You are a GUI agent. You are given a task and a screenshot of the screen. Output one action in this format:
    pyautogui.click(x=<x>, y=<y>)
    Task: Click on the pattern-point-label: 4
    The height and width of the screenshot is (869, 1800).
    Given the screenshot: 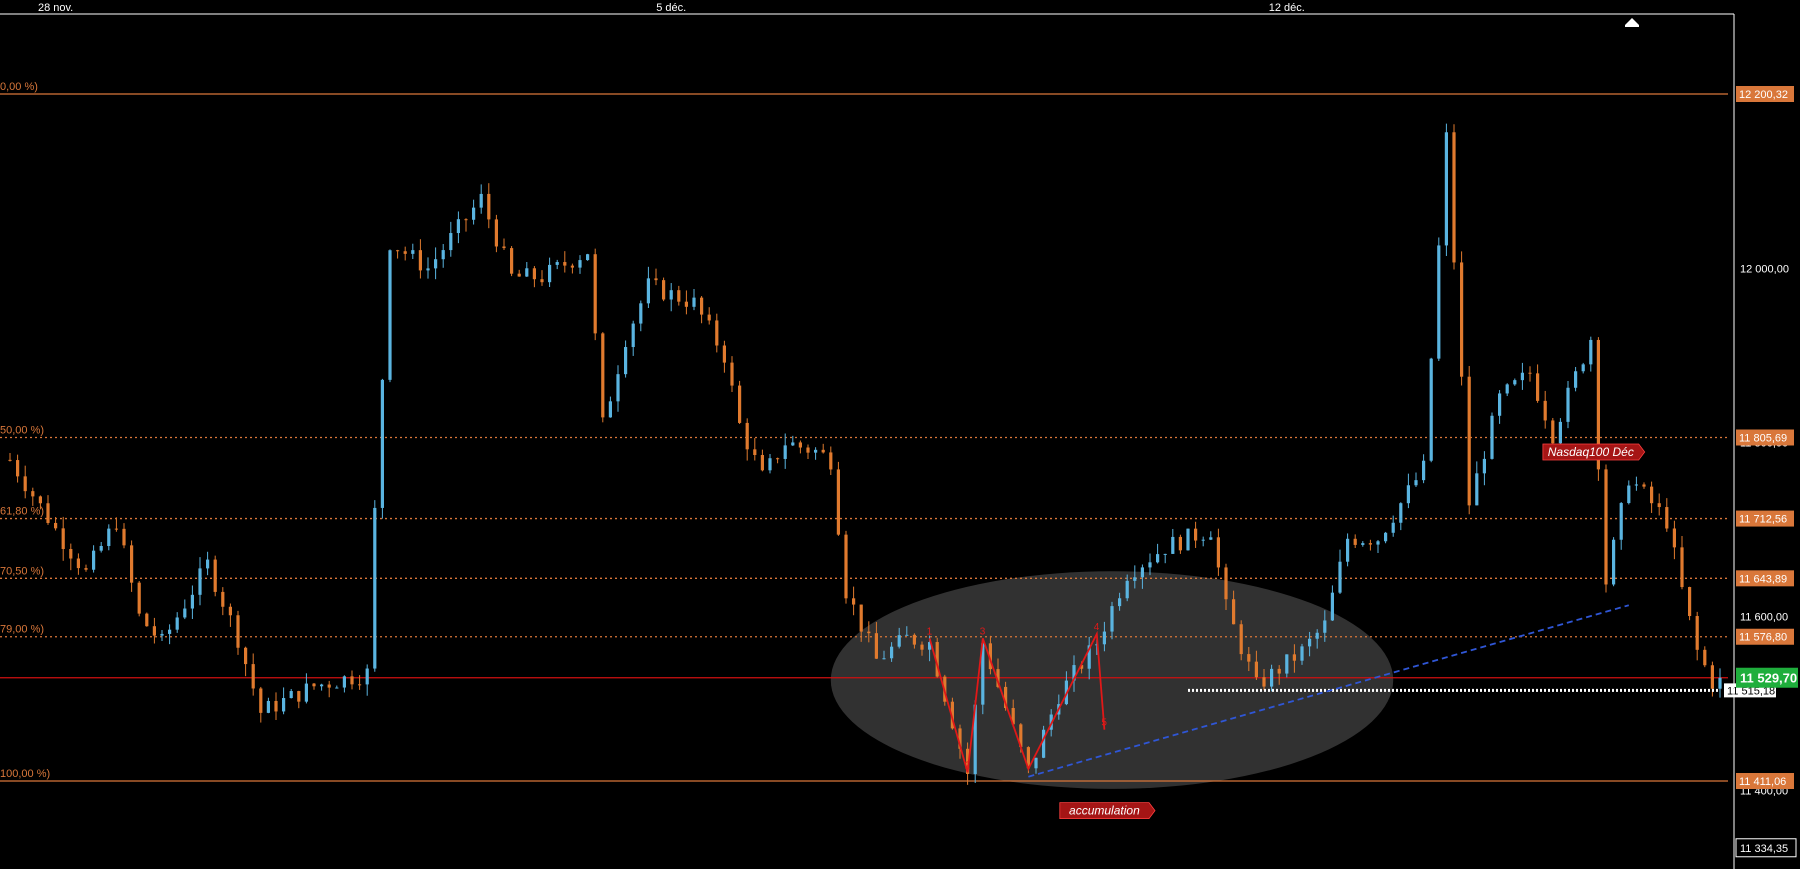 What is the action you would take?
    pyautogui.click(x=1097, y=627)
    